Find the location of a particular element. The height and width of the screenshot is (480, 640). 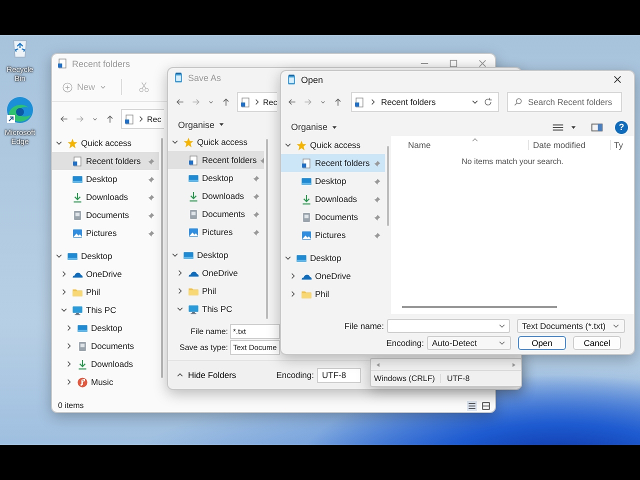

sidebar-item: Music is located at coordinates (105, 382).